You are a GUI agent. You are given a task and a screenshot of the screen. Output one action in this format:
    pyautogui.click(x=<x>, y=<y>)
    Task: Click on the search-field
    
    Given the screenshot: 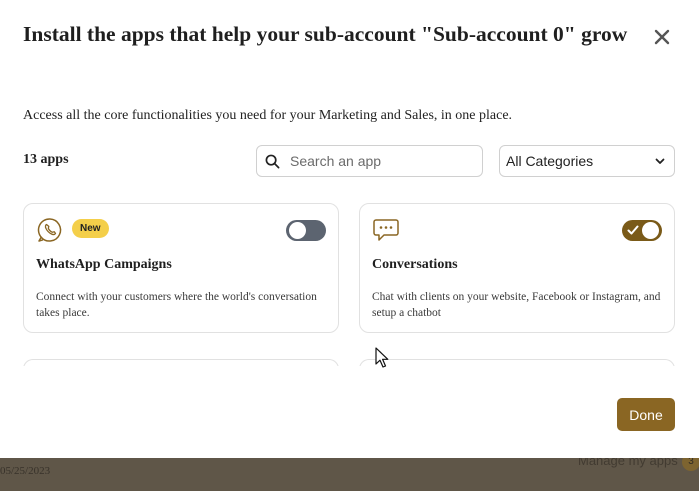 What is the action you would take?
    pyautogui.click(x=369, y=161)
    